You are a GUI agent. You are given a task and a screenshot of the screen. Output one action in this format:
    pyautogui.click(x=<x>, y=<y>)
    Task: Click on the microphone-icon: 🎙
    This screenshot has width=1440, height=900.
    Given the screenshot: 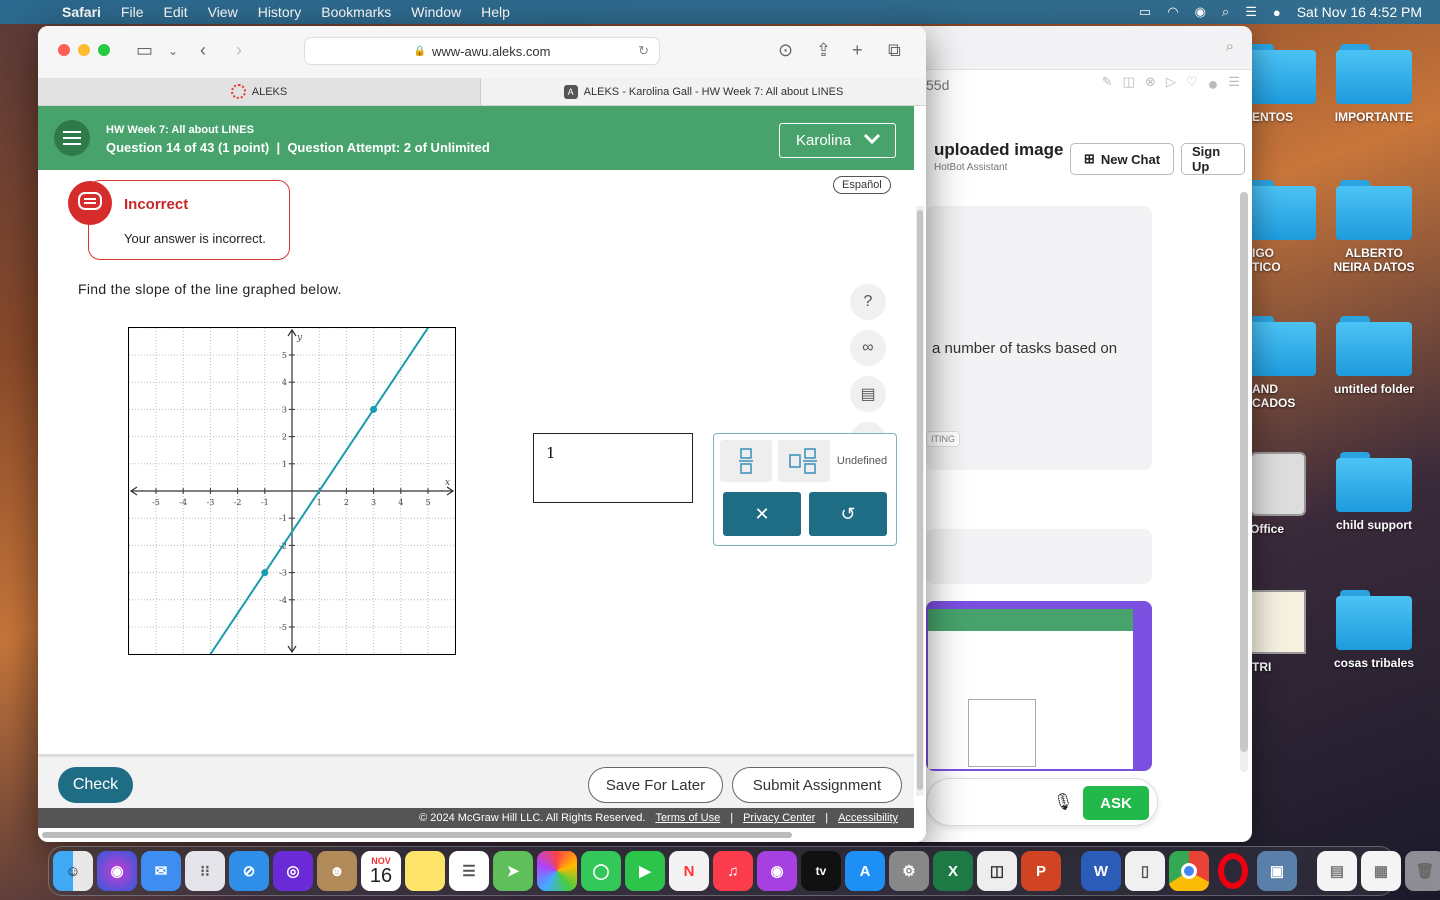 What is the action you would take?
    pyautogui.click(x=1063, y=802)
    